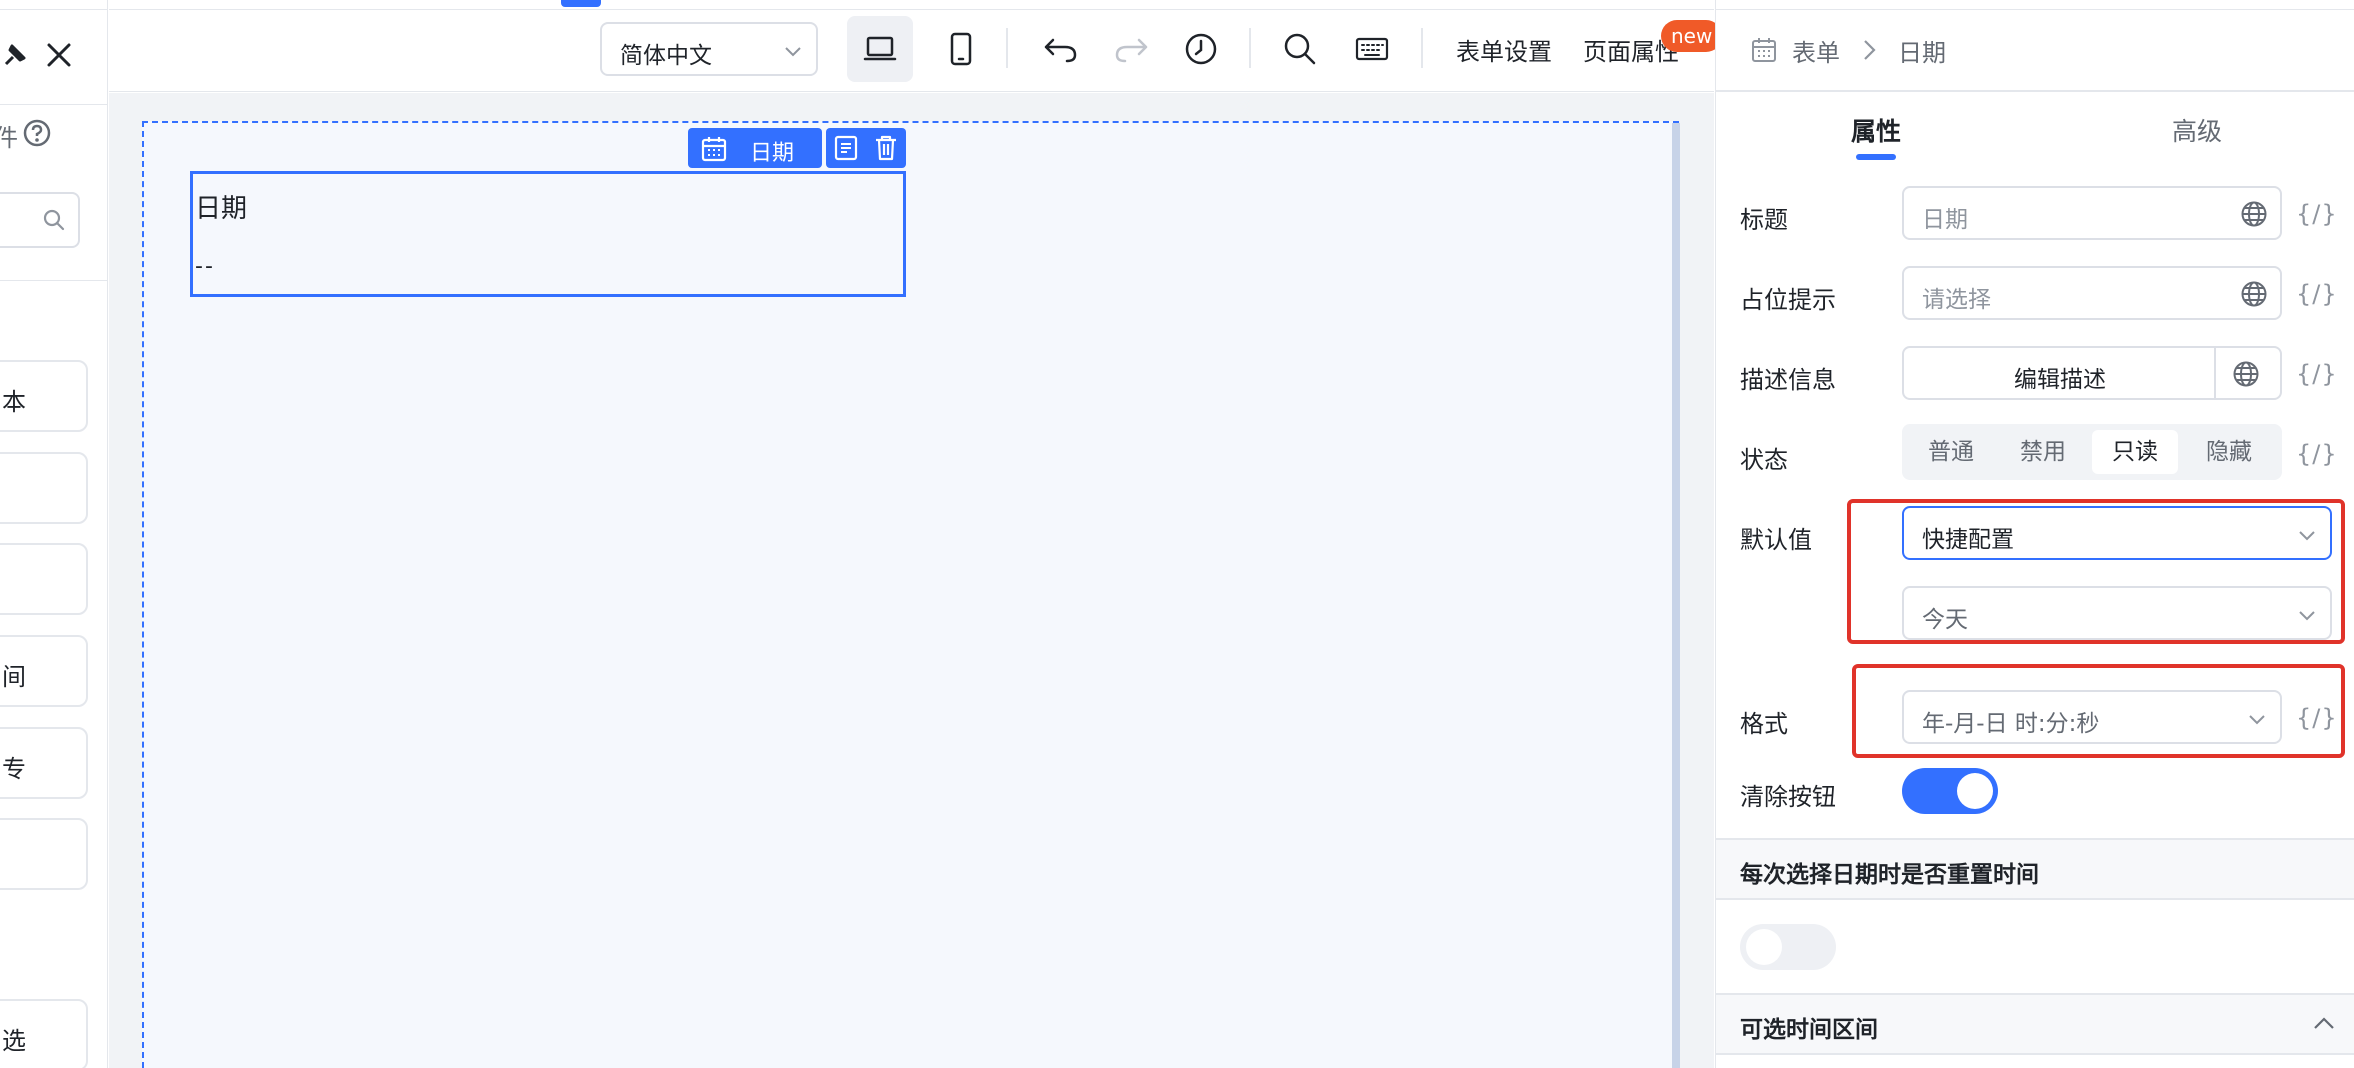  Describe the element at coordinates (2035, 1024) in the screenshot. I see `time-range-section-header: 可选时间区间` at that location.